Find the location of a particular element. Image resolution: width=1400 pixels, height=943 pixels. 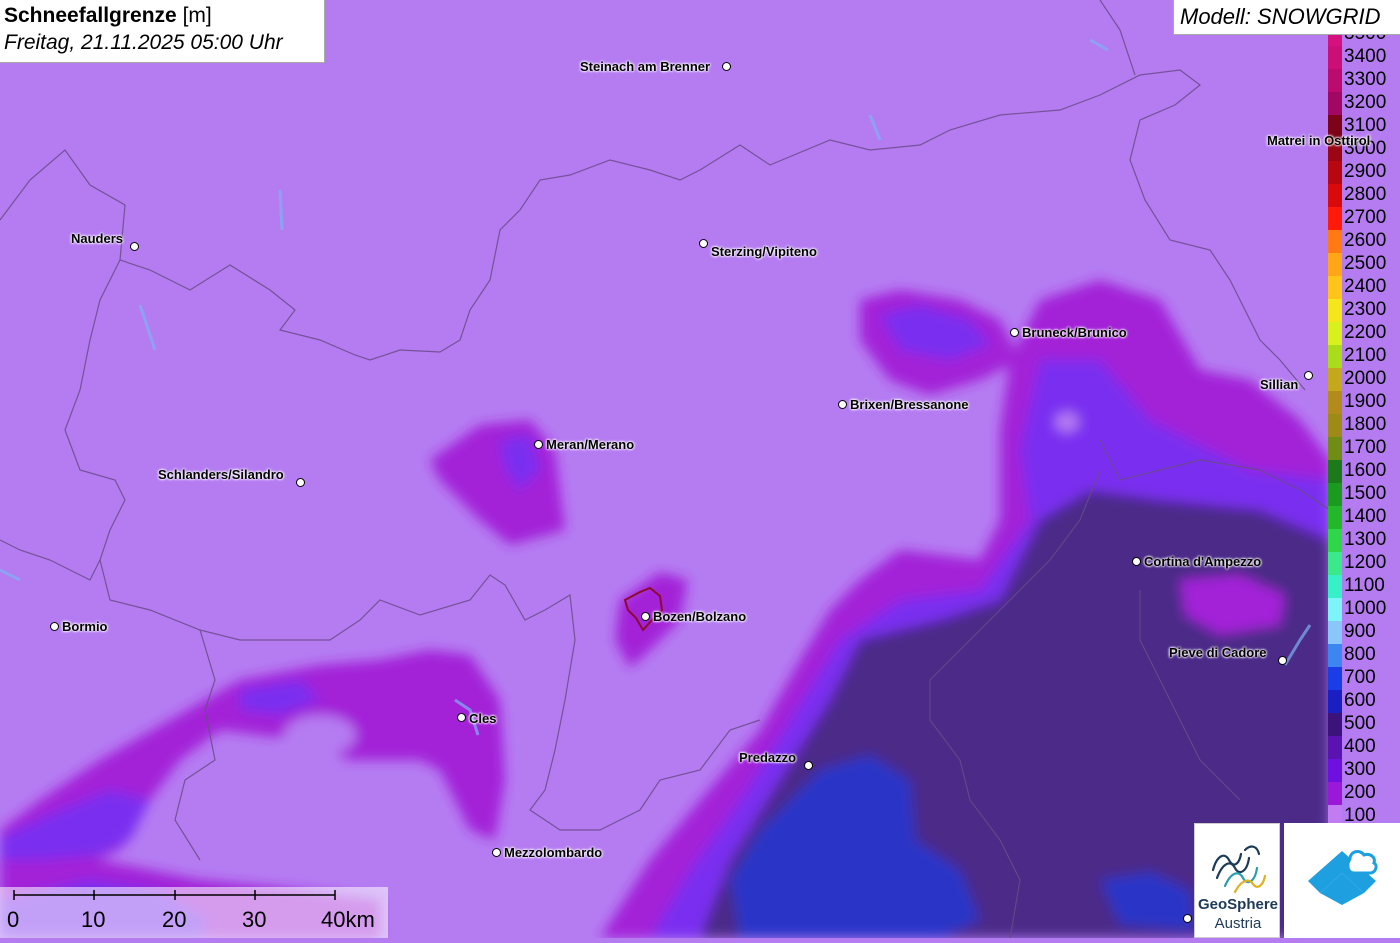

scale-bar-line is located at coordinates (174, 895).